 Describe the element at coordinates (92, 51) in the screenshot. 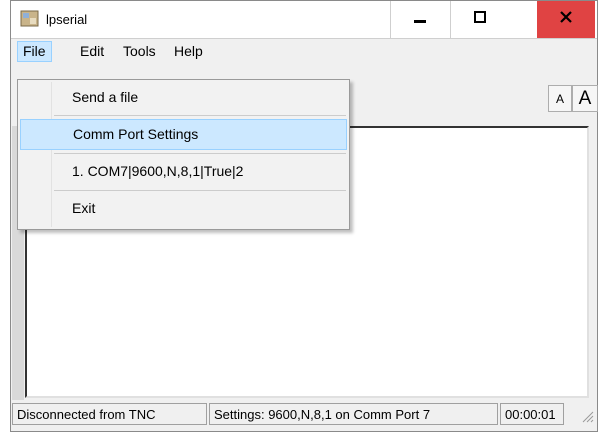

I see `menu-edit: Edit` at that location.